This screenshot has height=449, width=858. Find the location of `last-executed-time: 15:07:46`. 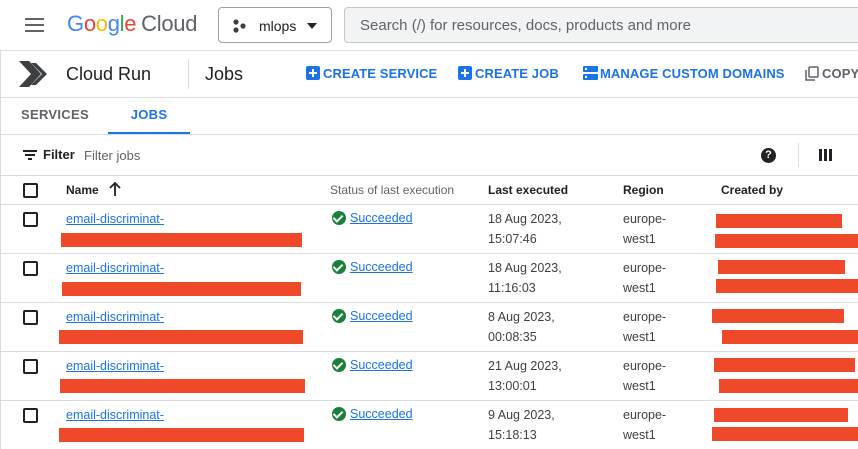

last-executed-time: 15:07:46 is located at coordinates (512, 239).